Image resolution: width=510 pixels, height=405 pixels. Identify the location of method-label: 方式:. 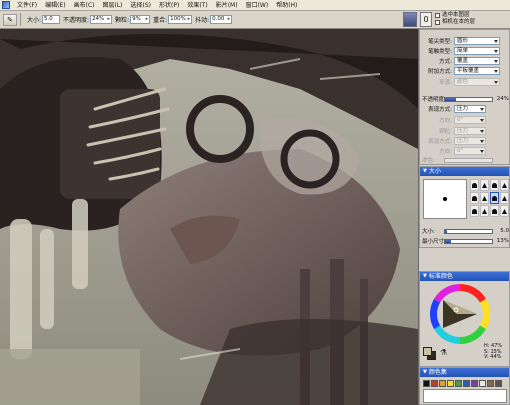
(445, 61).